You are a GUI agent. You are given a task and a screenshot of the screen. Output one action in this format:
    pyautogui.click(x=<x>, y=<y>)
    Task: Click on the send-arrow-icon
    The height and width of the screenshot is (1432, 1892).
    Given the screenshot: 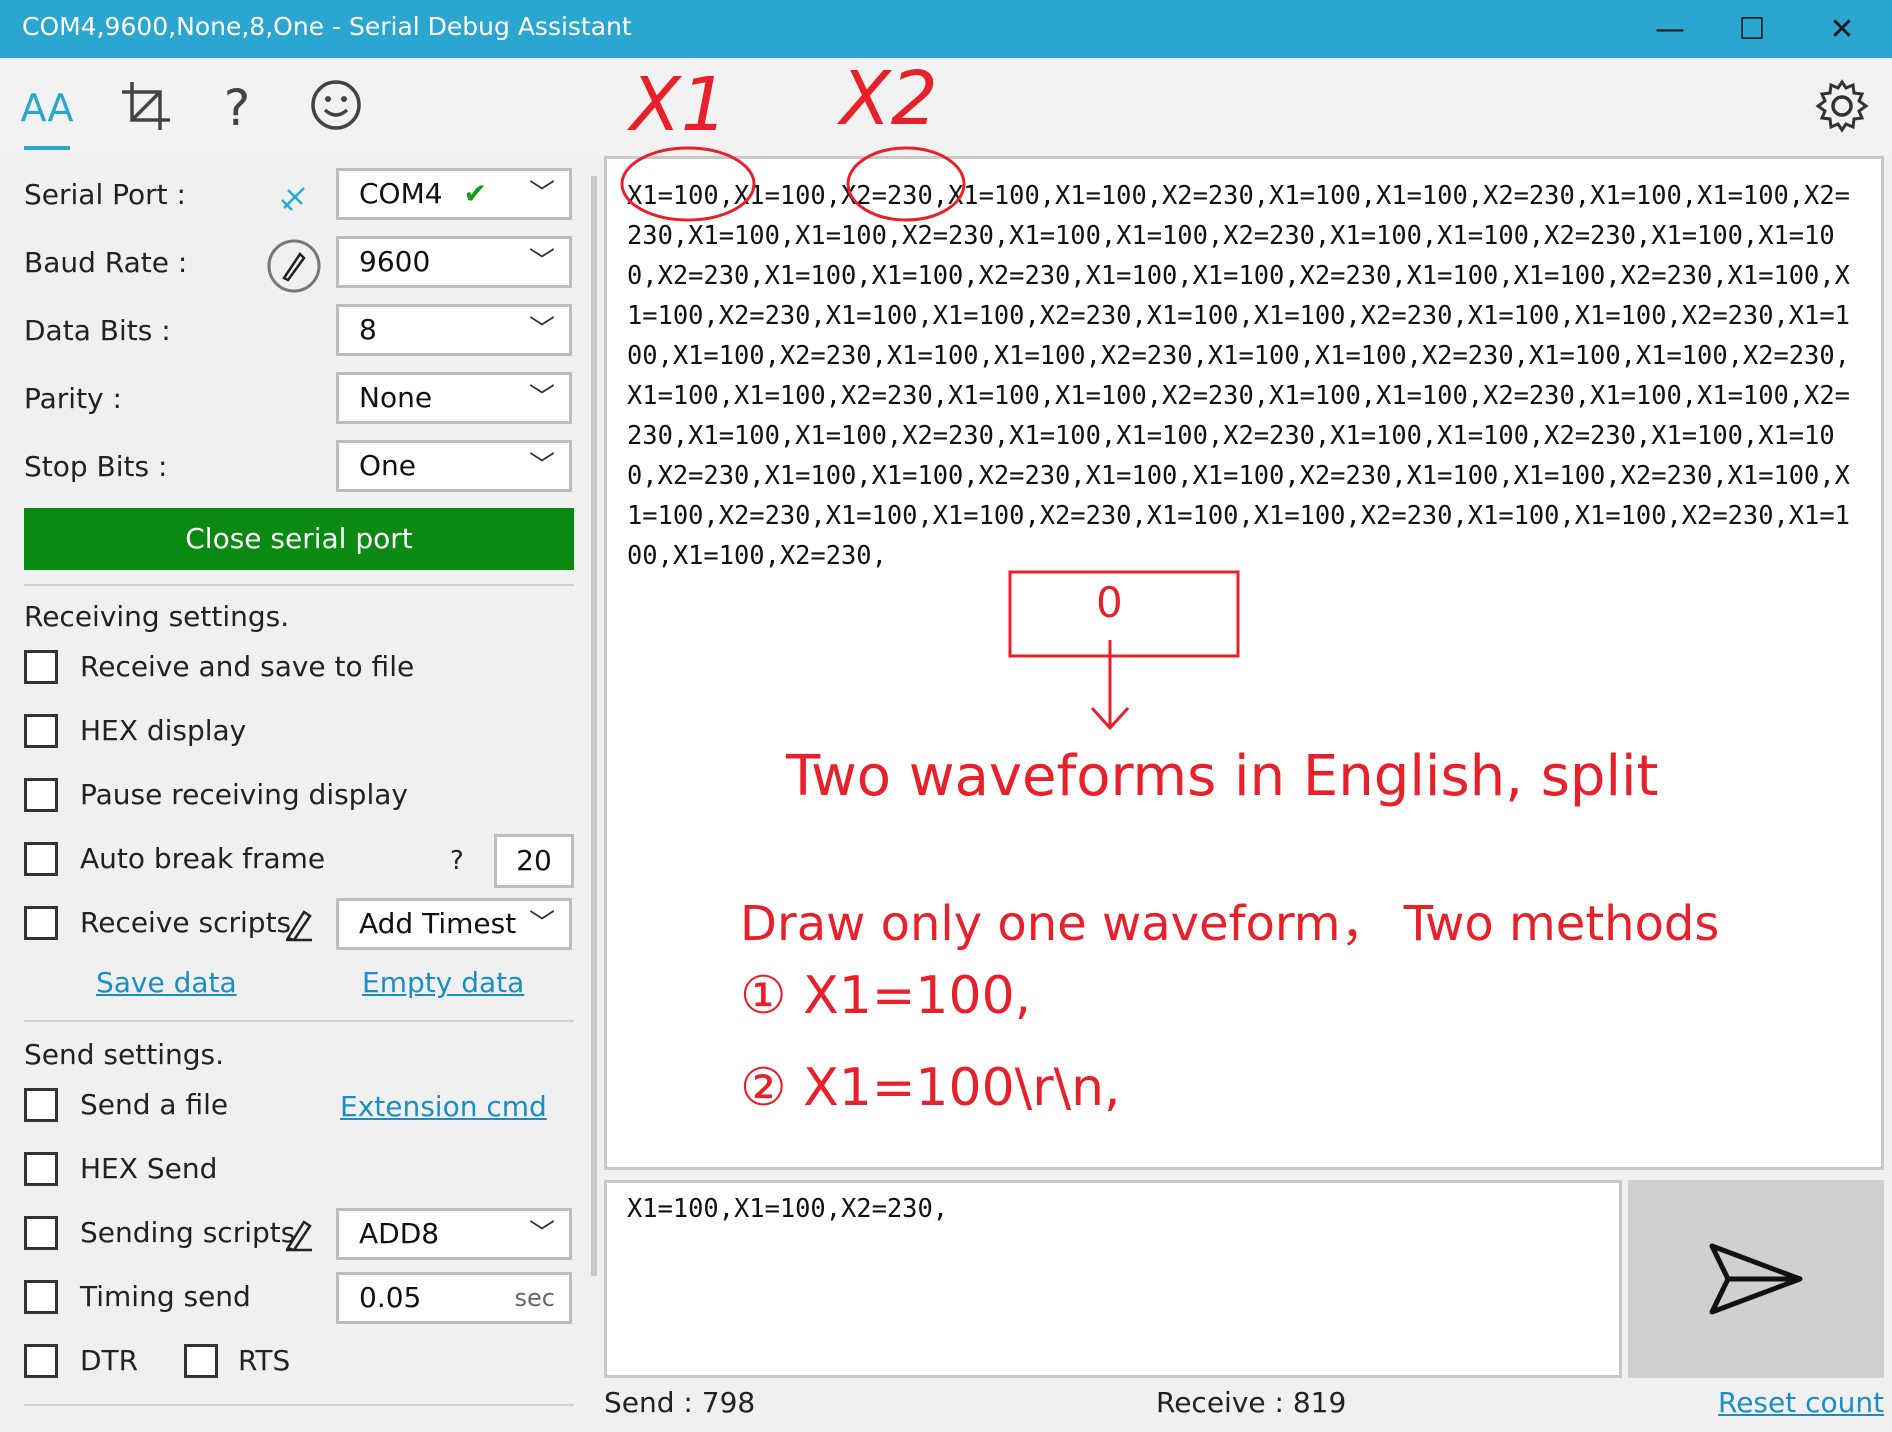 What is the action you would take?
    pyautogui.click(x=1756, y=1279)
    